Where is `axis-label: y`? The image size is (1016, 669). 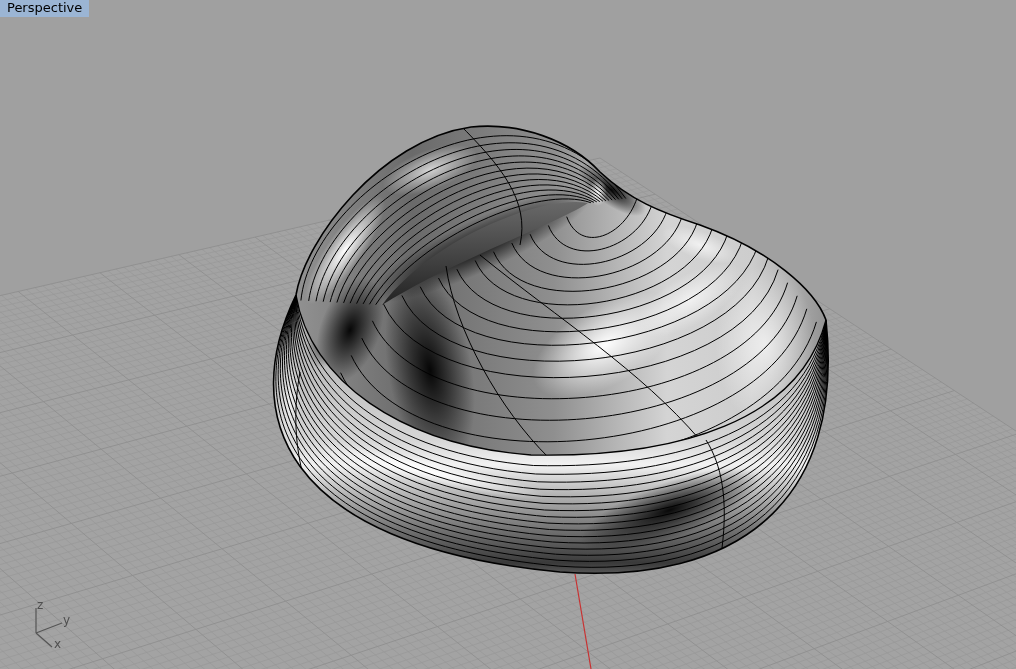
axis-label: y is located at coordinates (67, 620).